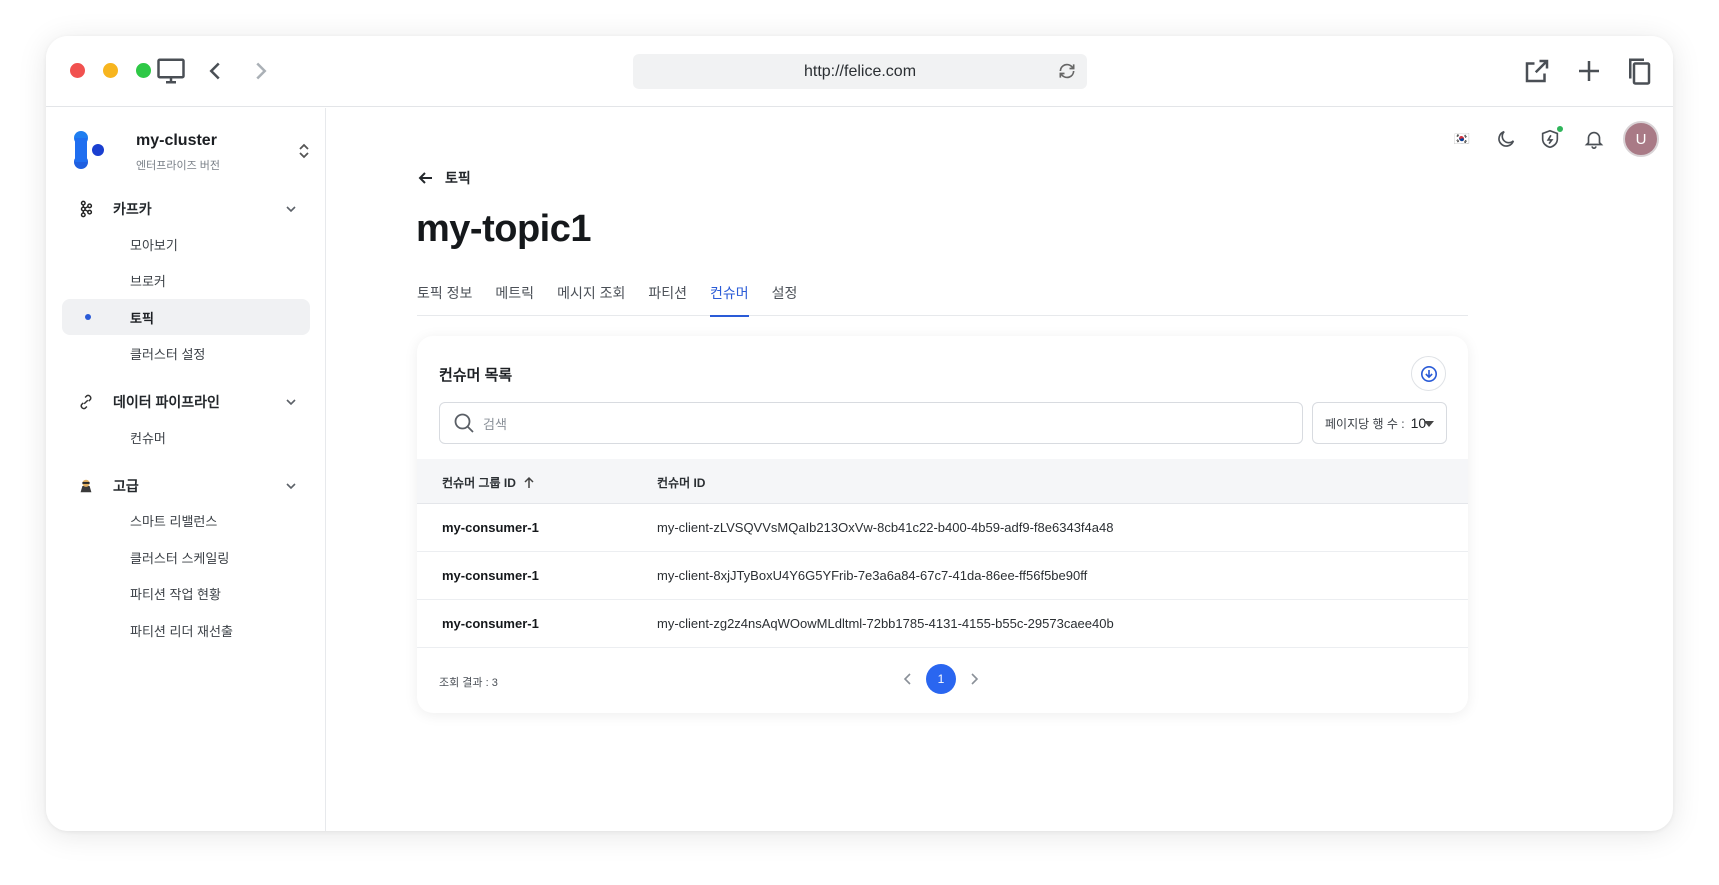 This screenshot has height=885, width=1719. Describe the element at coordinates (86, 209) in the screenshot. I see `kafka-icon` at that location.